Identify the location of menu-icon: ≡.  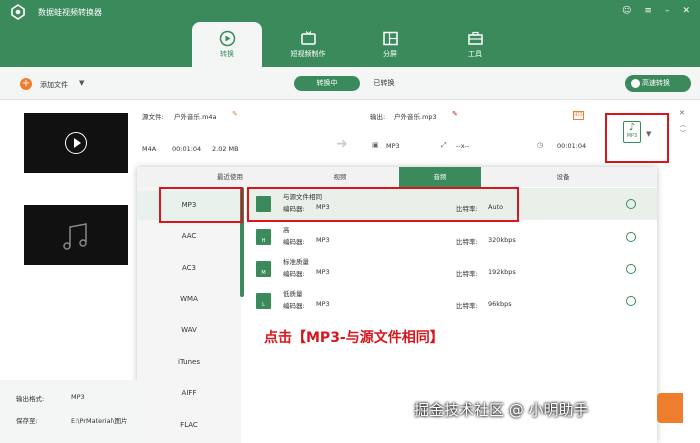
(648, 11).